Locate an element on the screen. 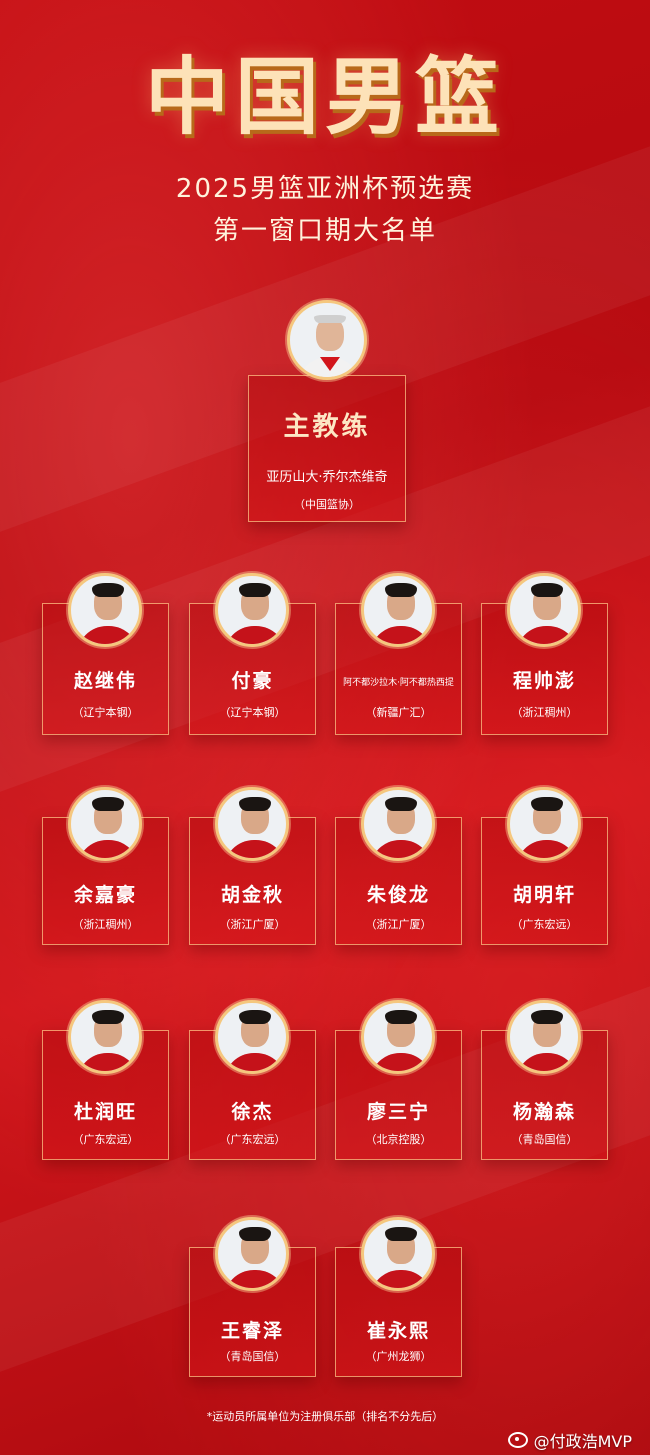 Image resolution: width=650 pixels, height=1455 pixels. coach-role: 主教练 is located at coordinates (327, 427).